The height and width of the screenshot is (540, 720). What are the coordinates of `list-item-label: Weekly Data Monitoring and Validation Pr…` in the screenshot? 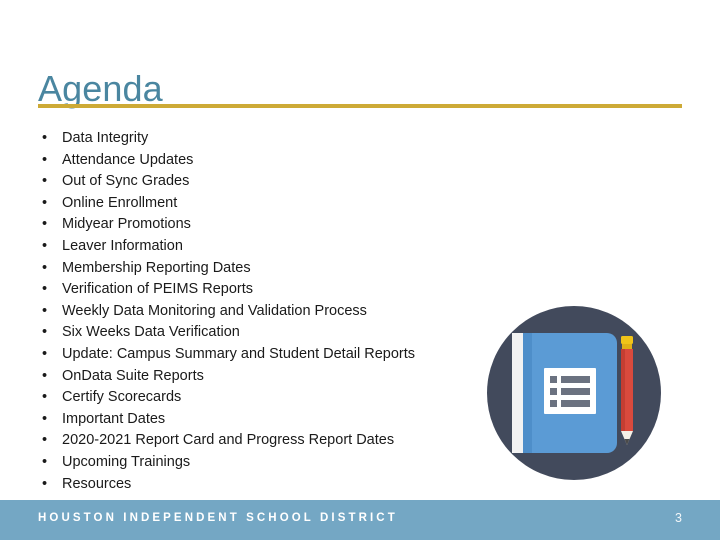 It's located at (214, 310).